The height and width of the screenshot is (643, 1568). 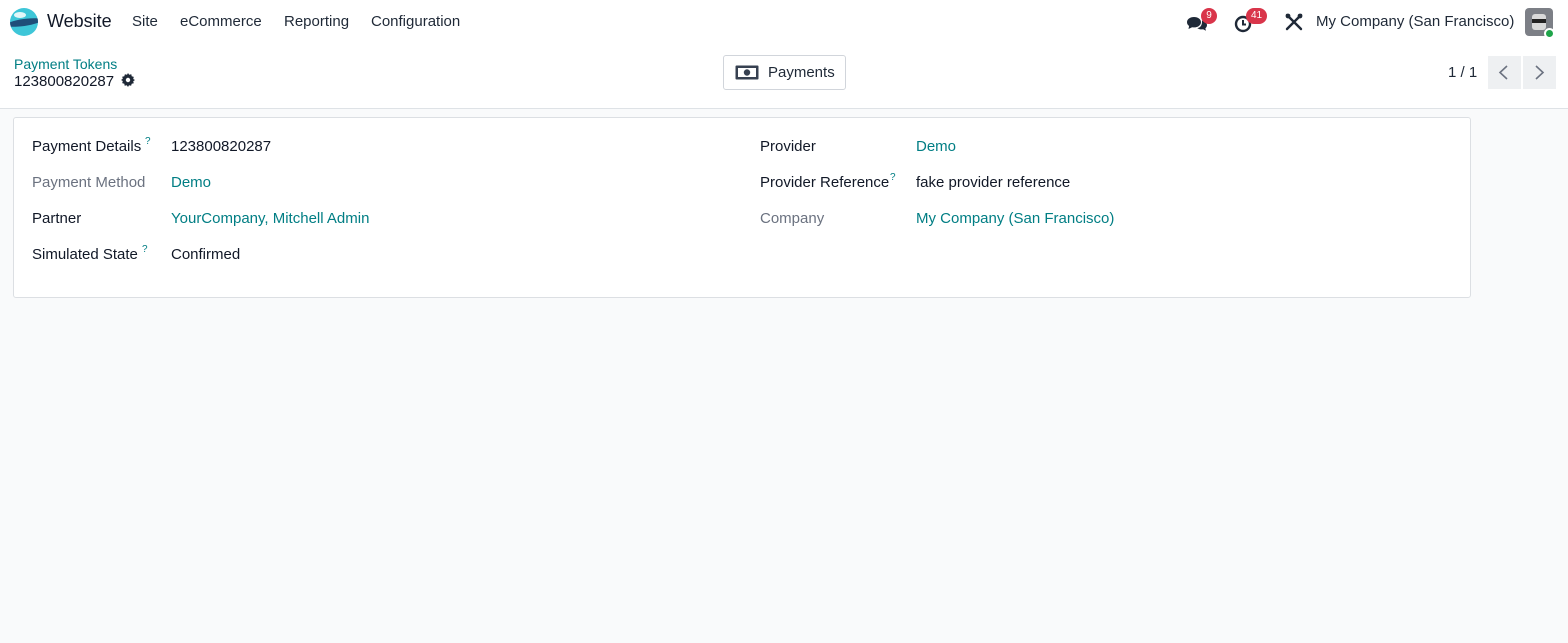 I want to click on breadcrumb-payment-tokens: Payment Tokens, so click(x=65, y=64).